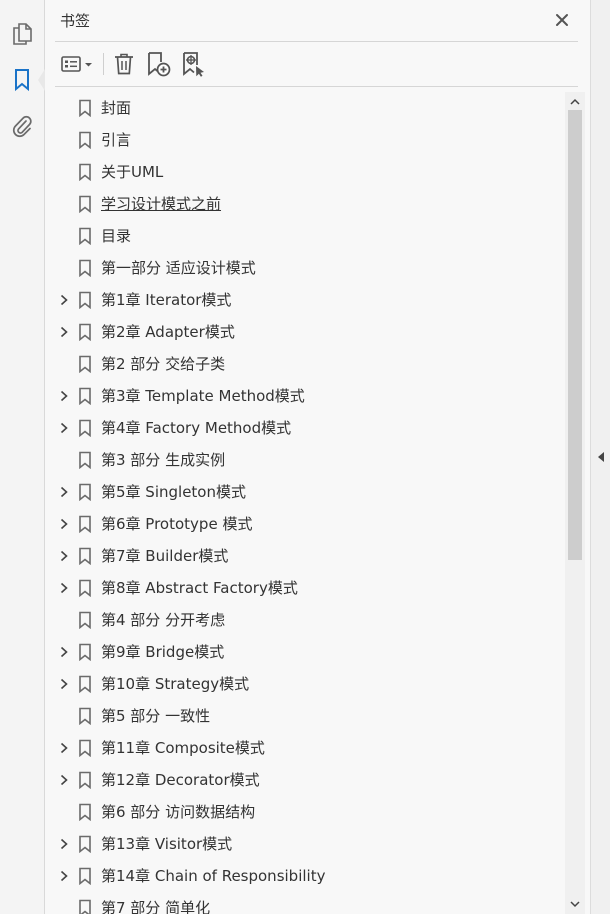 Image resolution: width=610 pixels, height=914 pixels. What do you see at coordinates (305, 204) in the screenshot?
I see `bookmark-row: 学习设计模式之前` at bounding box center [305, 204].